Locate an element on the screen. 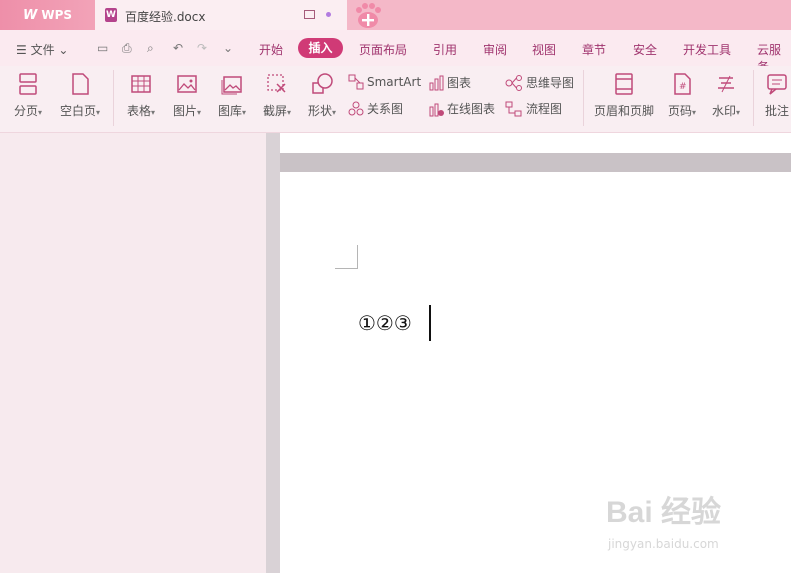 Image resolution: width=791 pixels, height=573 pixels. watermark-label: 水印 is located at coordinates (723, 111).